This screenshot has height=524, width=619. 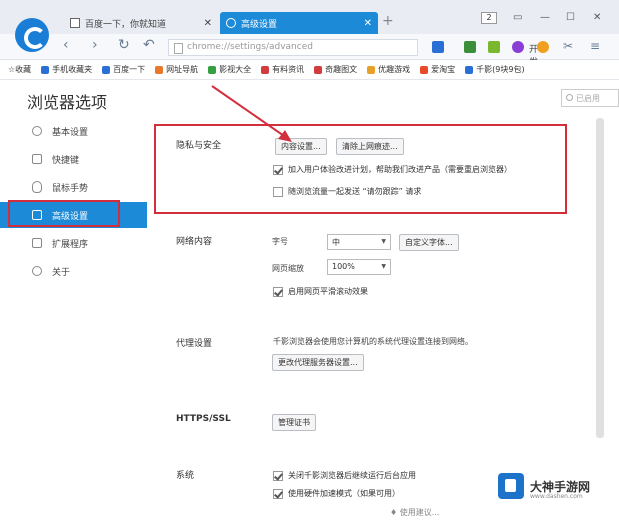 I want to click on section-title-proxy: 代理设置, so click(x=194, y=344).